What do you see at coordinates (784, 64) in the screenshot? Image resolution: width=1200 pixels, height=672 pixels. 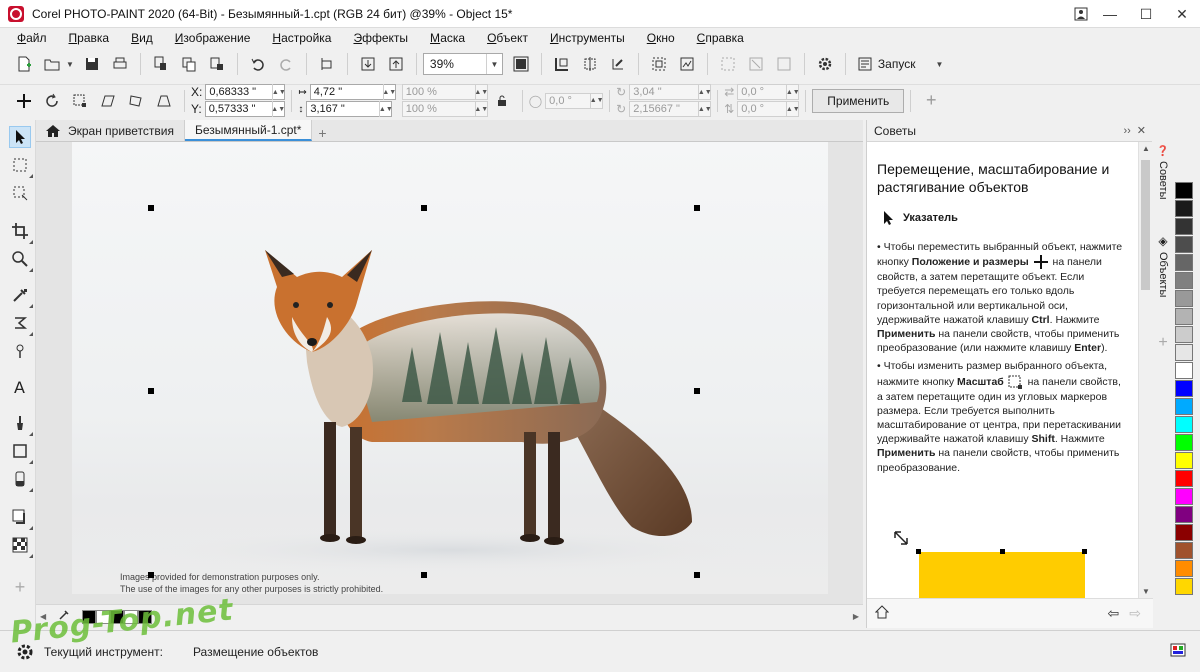 I see `mask-edit-icon` at bounding box center [784, 64].